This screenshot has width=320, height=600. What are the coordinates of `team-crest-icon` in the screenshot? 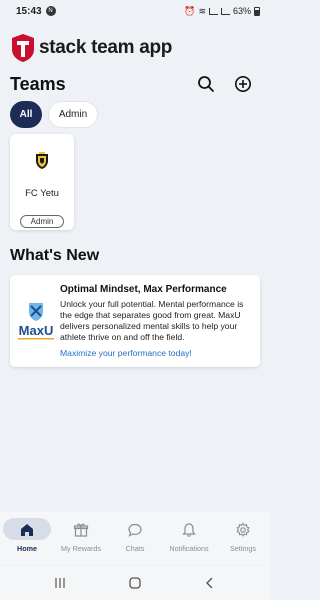 It's located at (42, 160).